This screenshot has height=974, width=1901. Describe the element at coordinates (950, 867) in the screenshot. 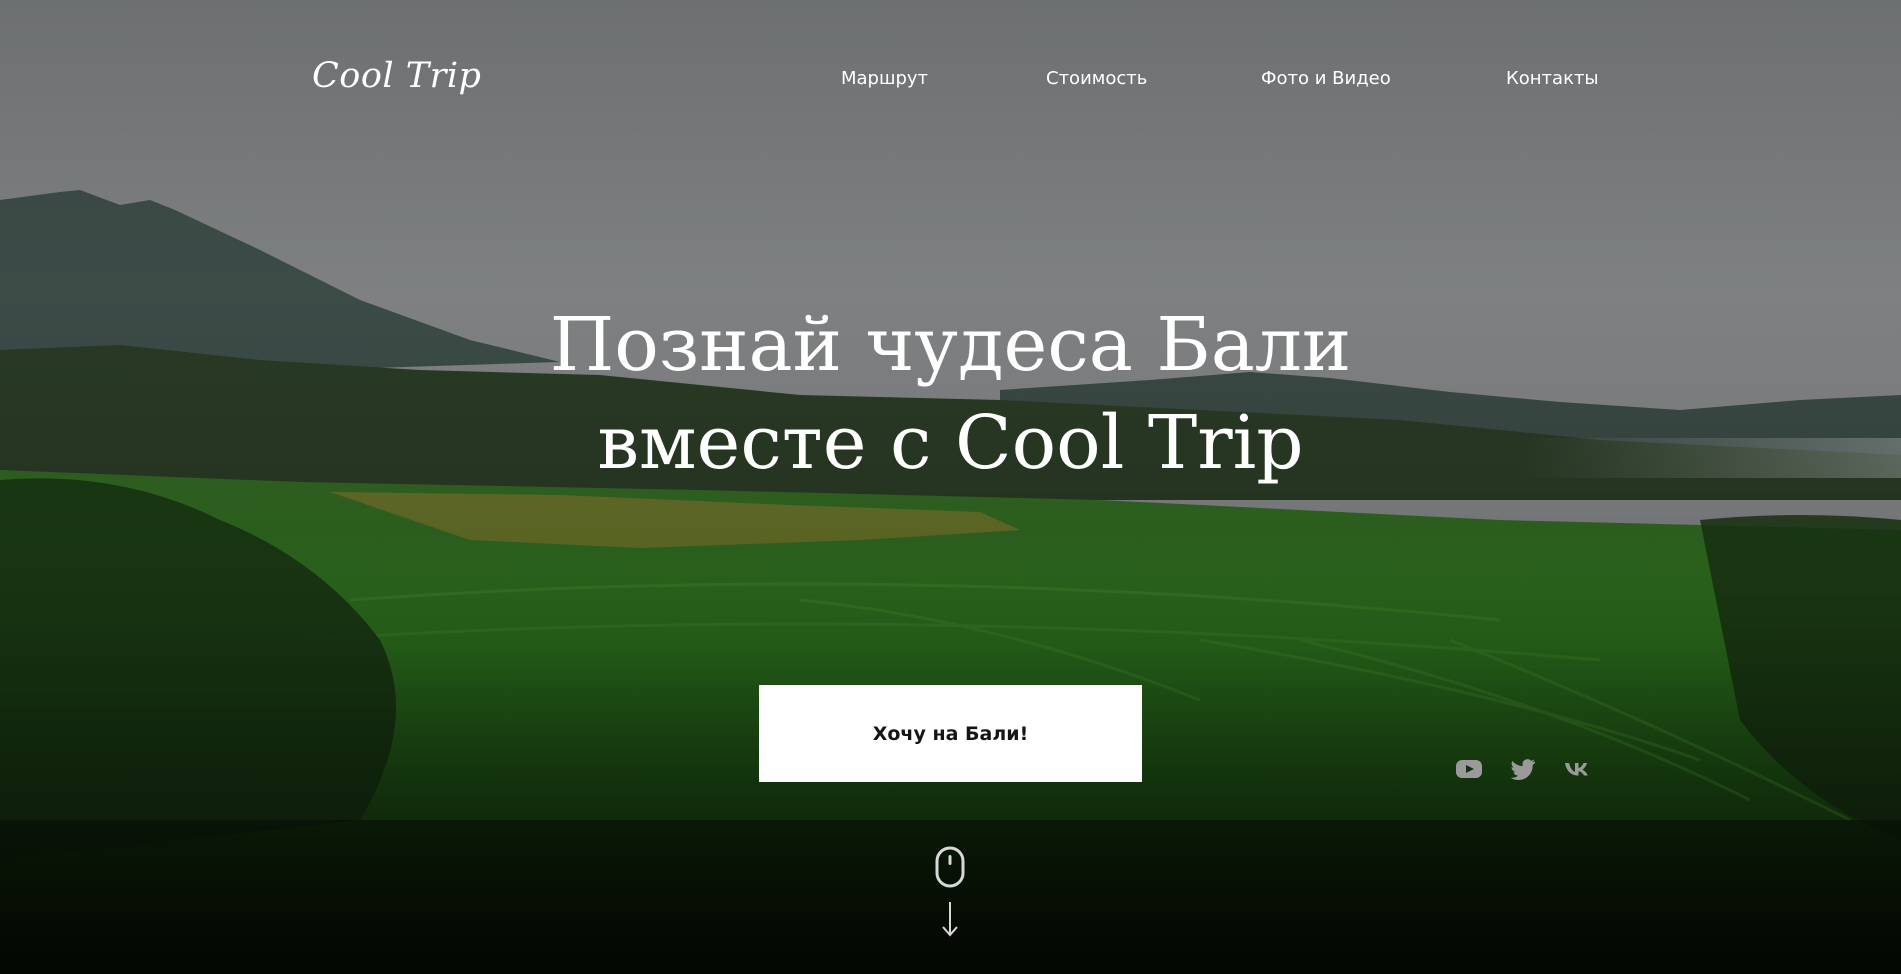

I see `mouse-icon` at that location.